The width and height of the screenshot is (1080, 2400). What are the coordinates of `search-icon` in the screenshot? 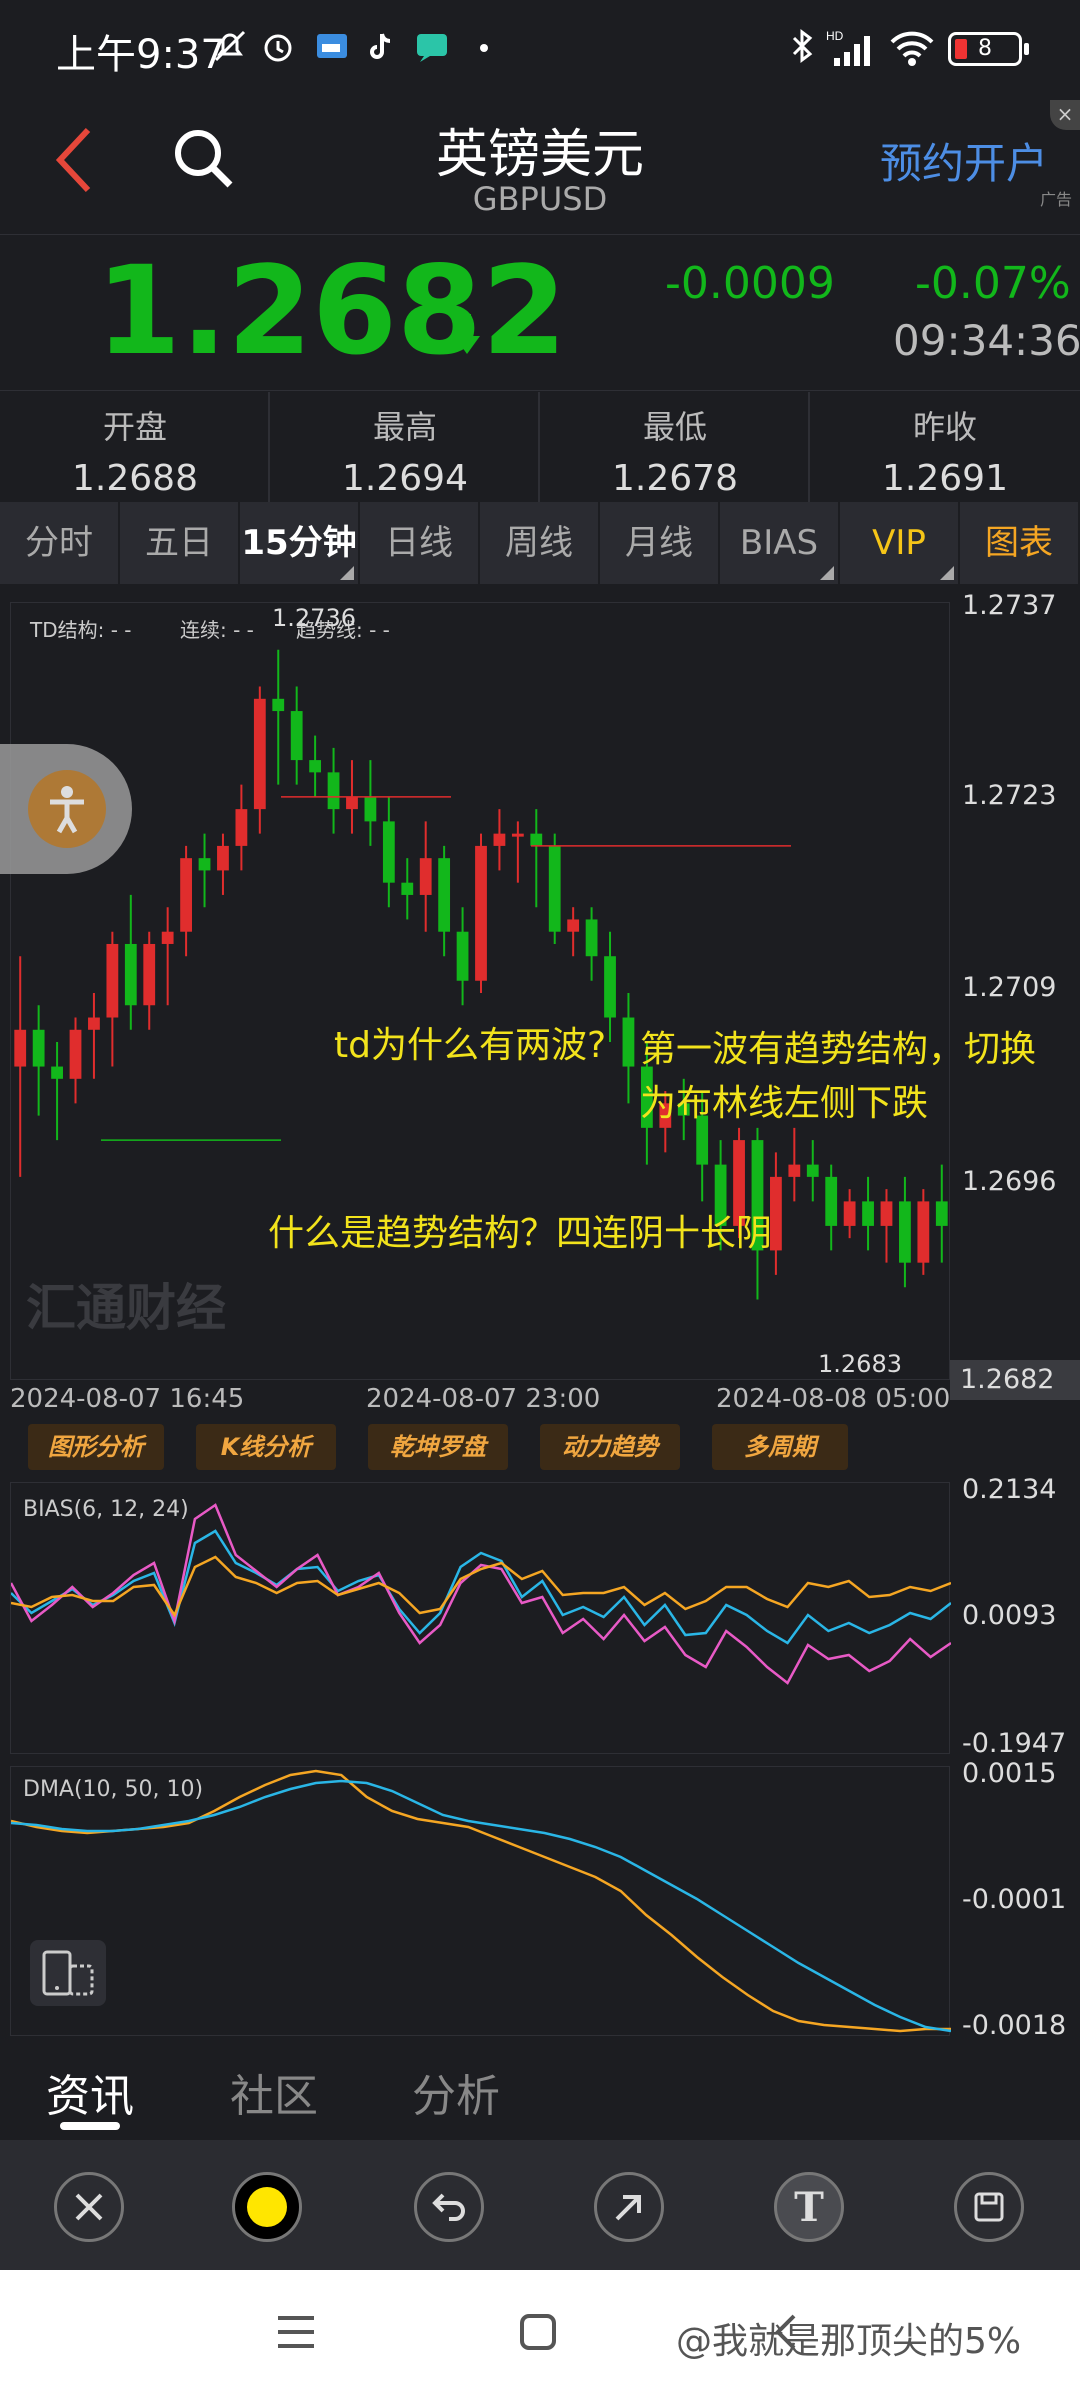 It's located at (203, 158).